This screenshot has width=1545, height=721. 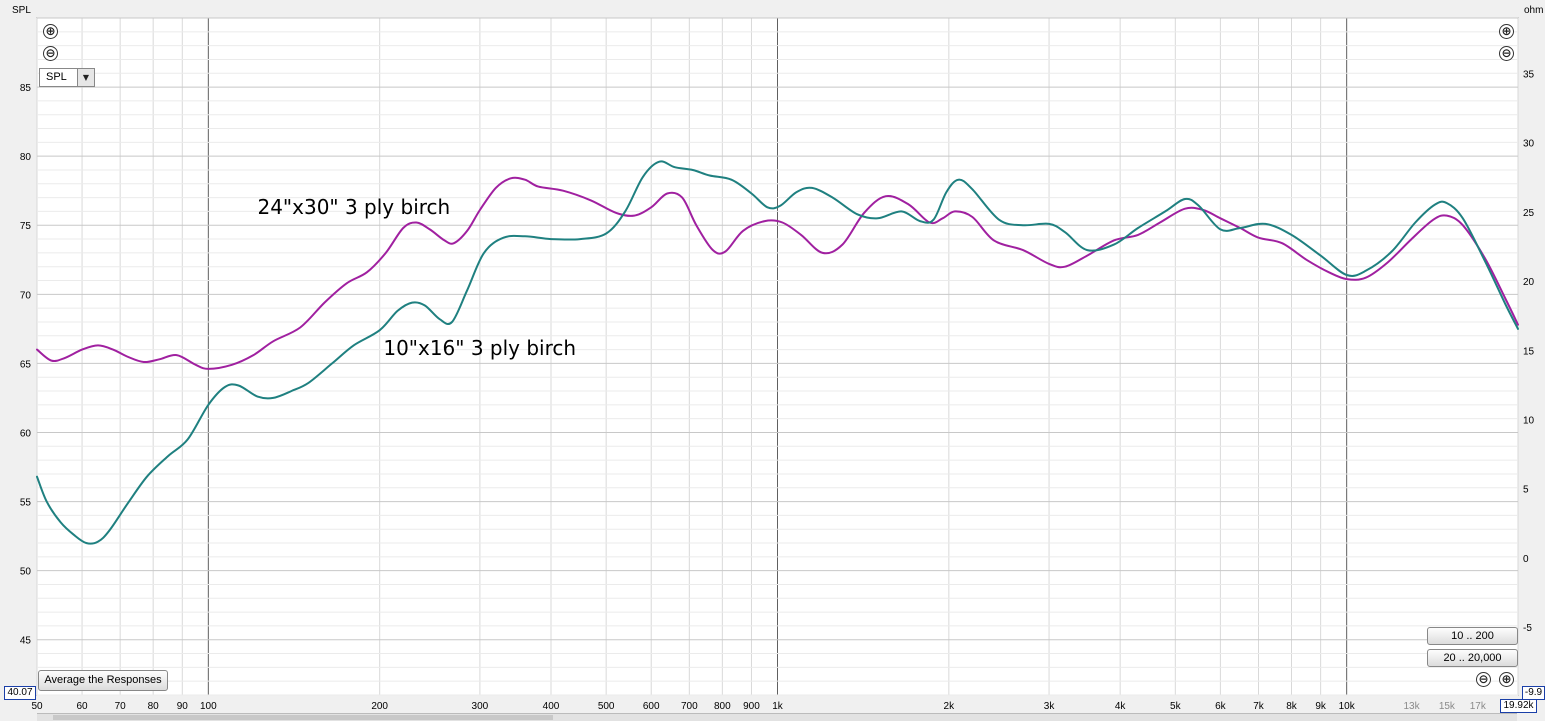 What do you see at coordinates (83, 706) in the screenshot?
I see `x-tick-label: 60` at bounding box center [83, 706].